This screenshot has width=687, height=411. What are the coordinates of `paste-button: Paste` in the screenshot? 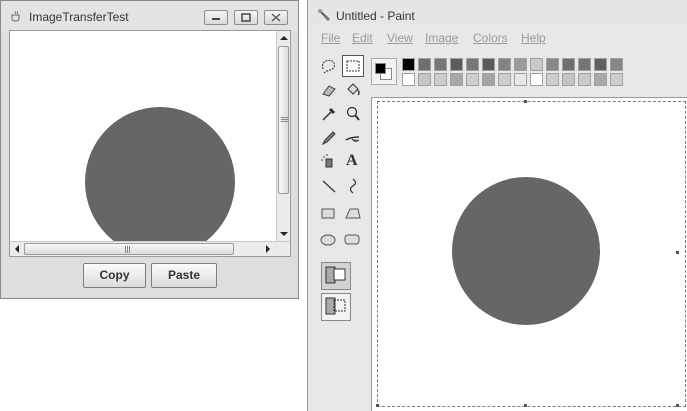 It's located at (184, 275).